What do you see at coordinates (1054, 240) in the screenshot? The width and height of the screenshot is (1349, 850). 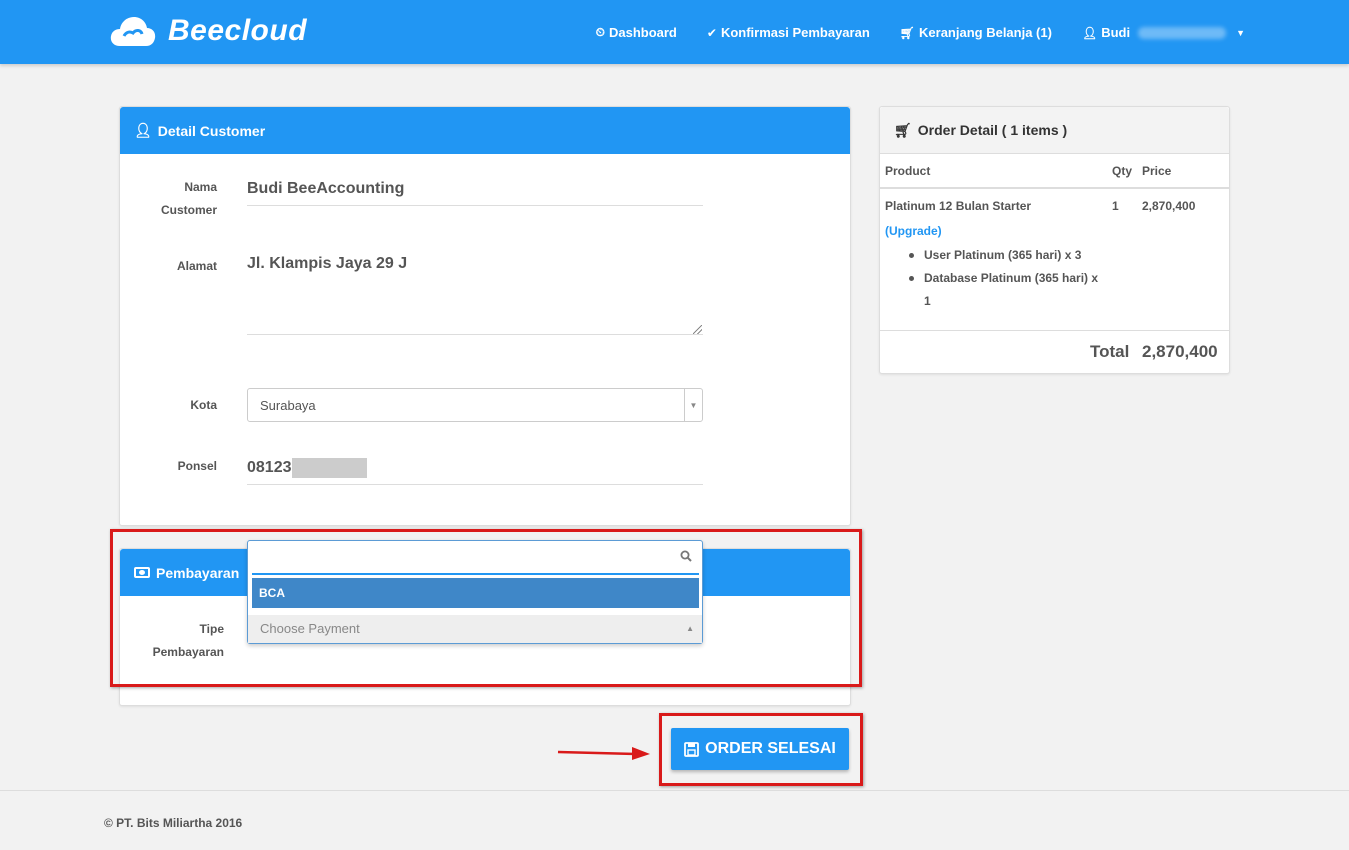 I see `order-detail-panel: 🛒︎ Order Detail ( 1 items )` at bounding box center [1054, 240].